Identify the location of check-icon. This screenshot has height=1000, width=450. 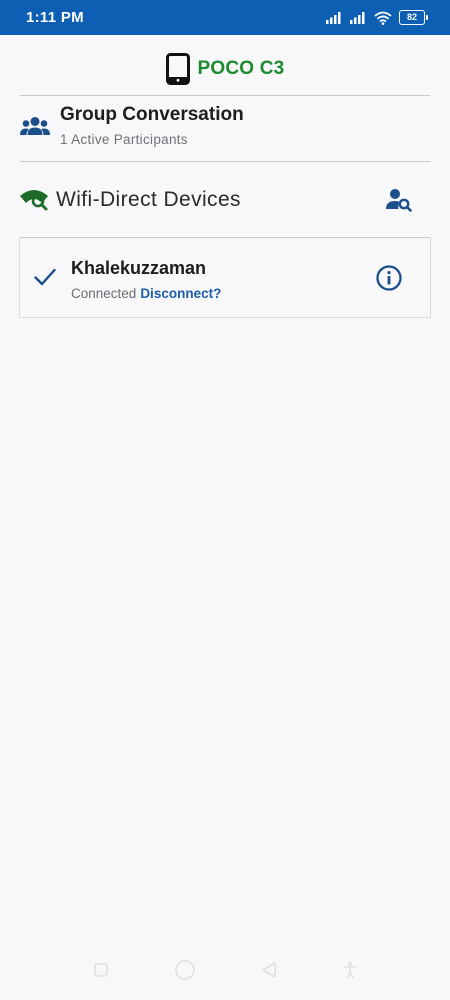
(45, 277).